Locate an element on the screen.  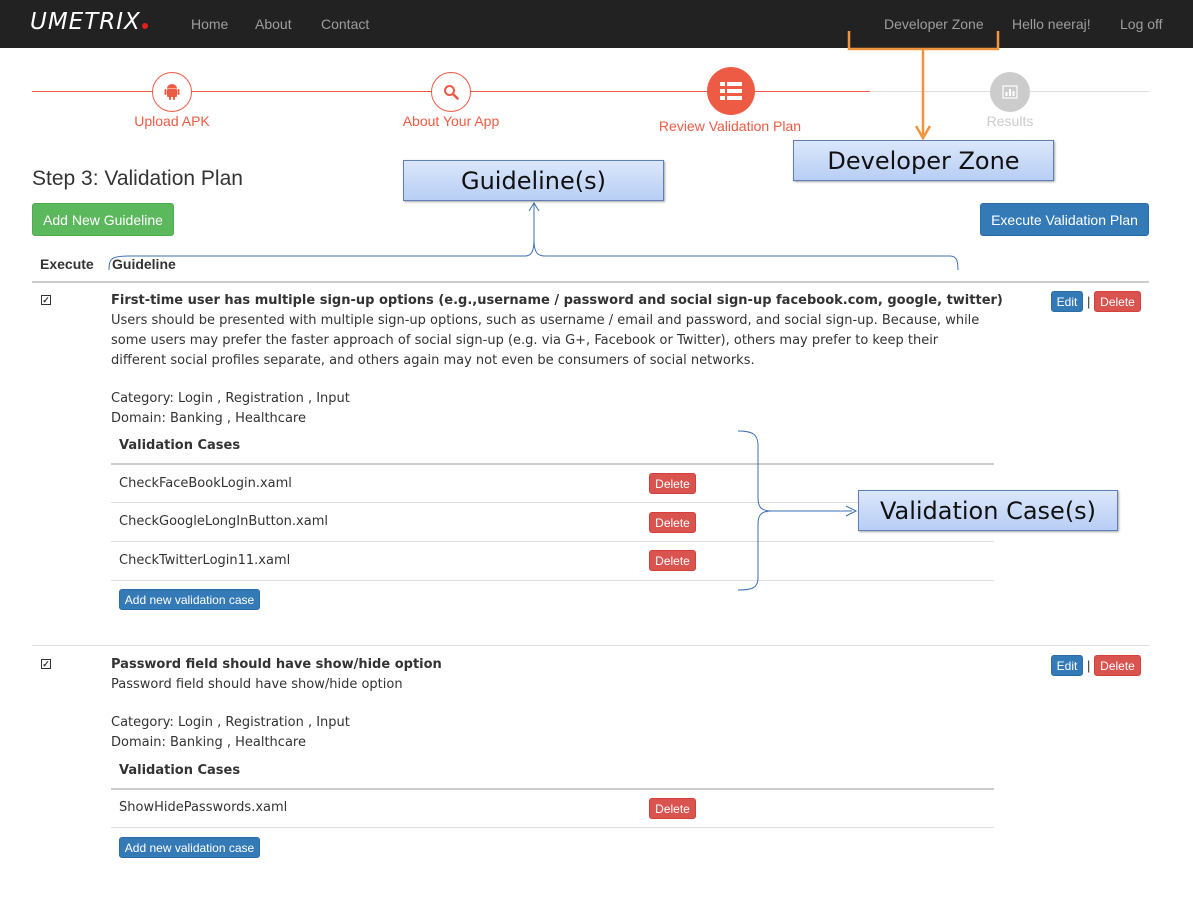
step-results is located at coordinates (1010, 92).